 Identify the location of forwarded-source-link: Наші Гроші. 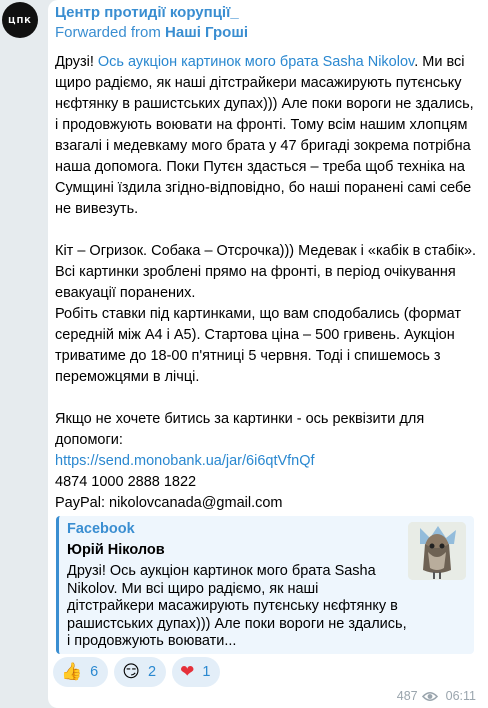
(206, 32).